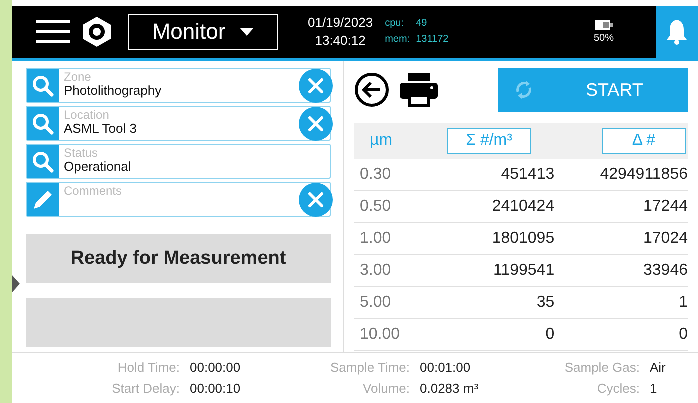 The height and width of the screenshot is (403, 698). I want to click on setting-value: 1, so click(654, 388).